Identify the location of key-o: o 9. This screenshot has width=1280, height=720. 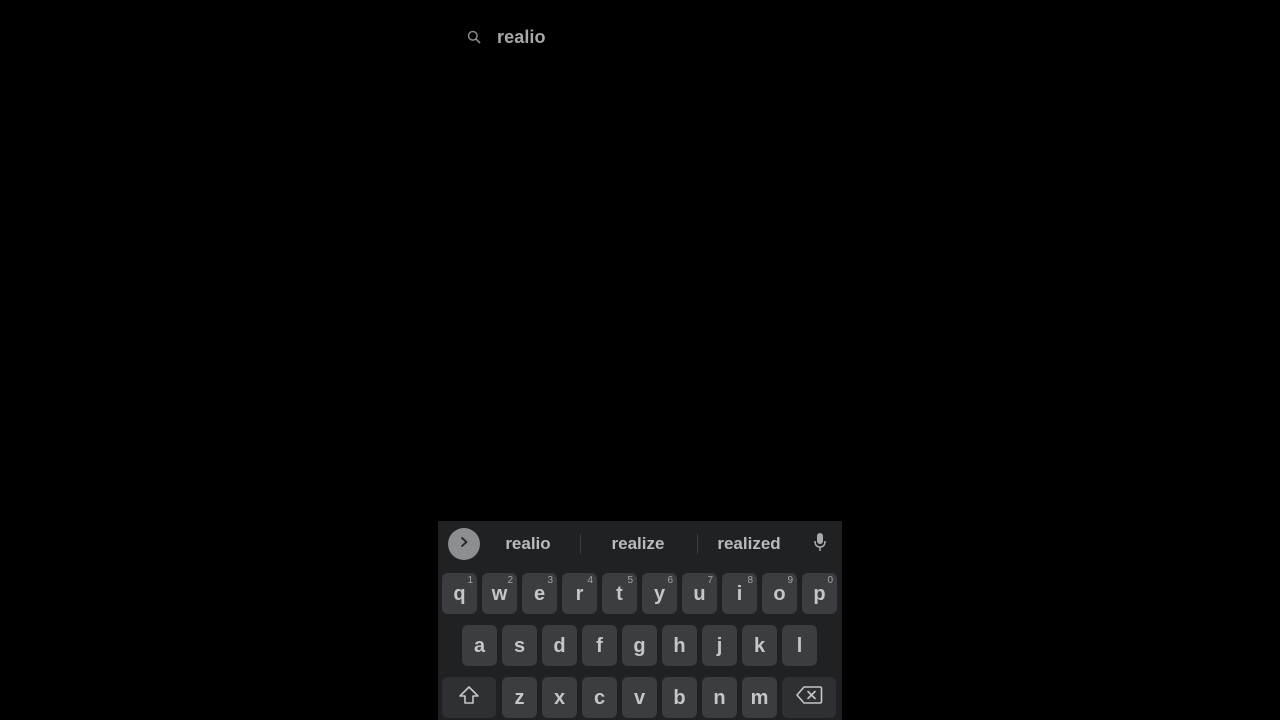
(779, 593).